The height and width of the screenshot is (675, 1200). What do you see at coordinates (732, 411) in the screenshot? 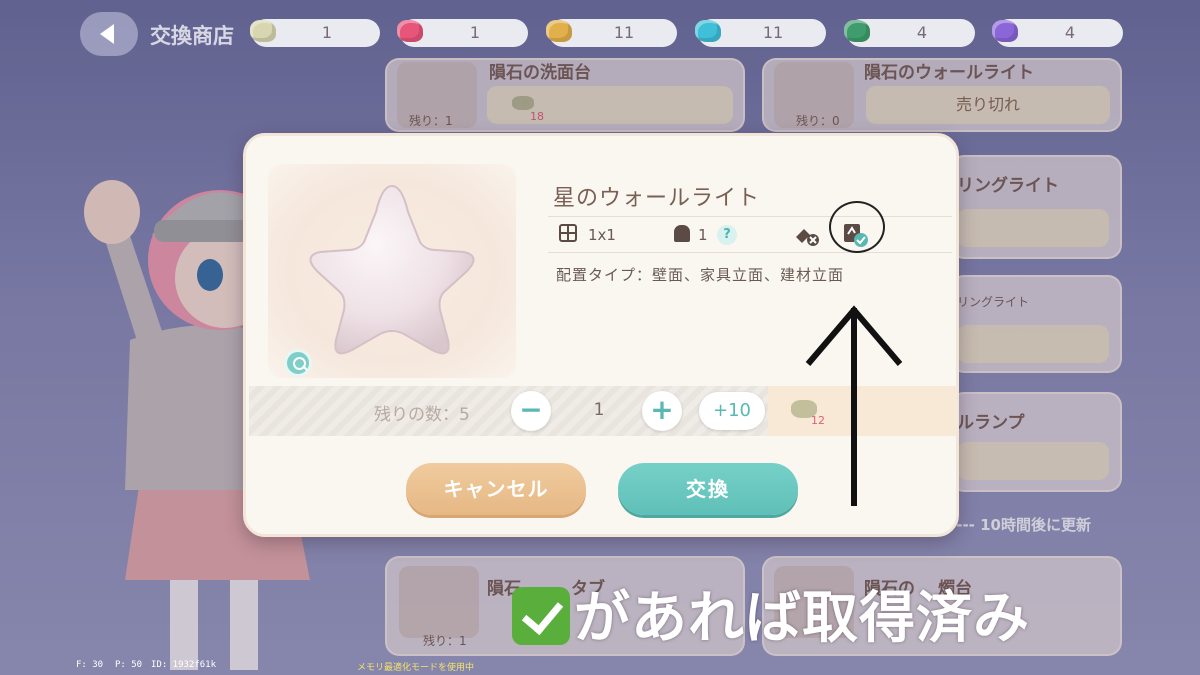
I see `increase-ten-button: +10` at bounding box center [732, 411].